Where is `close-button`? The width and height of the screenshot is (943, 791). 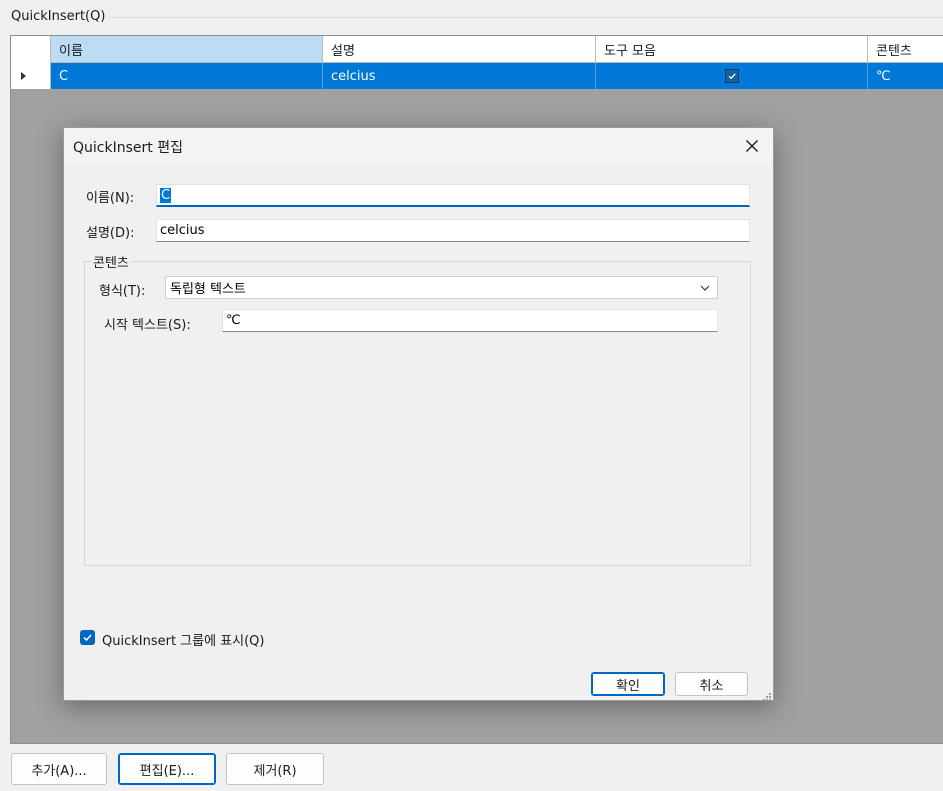
close-button is located at coordinates (752, 146).